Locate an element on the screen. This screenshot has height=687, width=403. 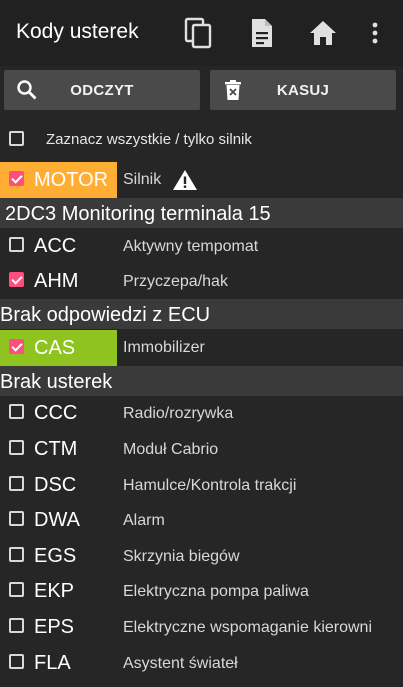
more-vert-icon is located at coordinates (375, 33).